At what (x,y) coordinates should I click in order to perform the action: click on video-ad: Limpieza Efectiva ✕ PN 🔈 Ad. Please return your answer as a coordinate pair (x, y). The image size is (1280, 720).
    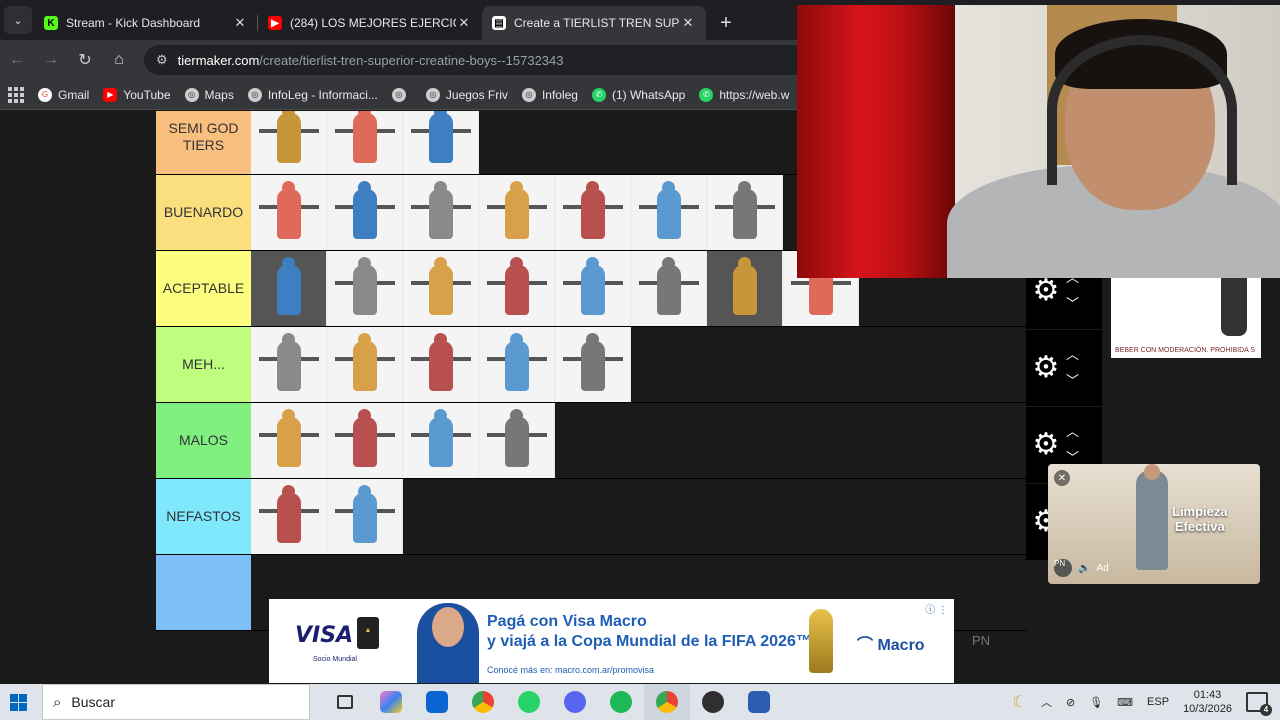
    Looking at the image, I should click on (1154, 524).